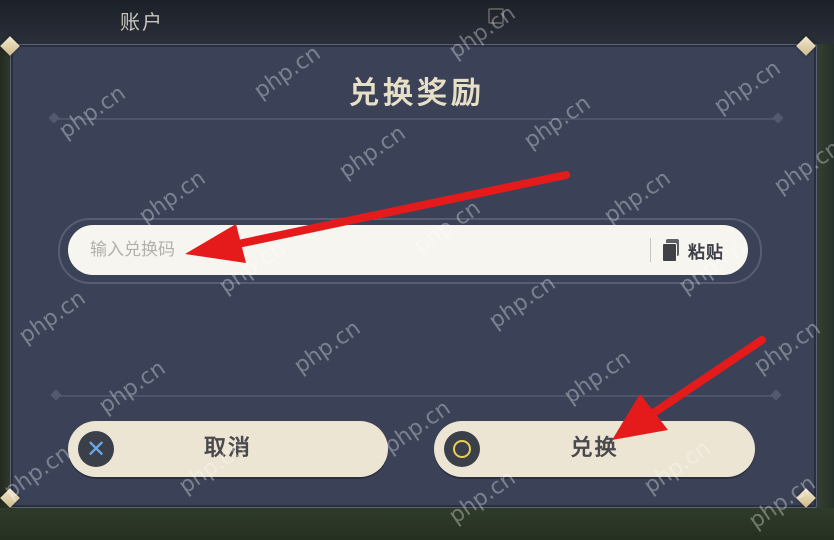 The image size is (834, 540). I want to click on cancel-button: ✕ 取消, so click(228, 449).